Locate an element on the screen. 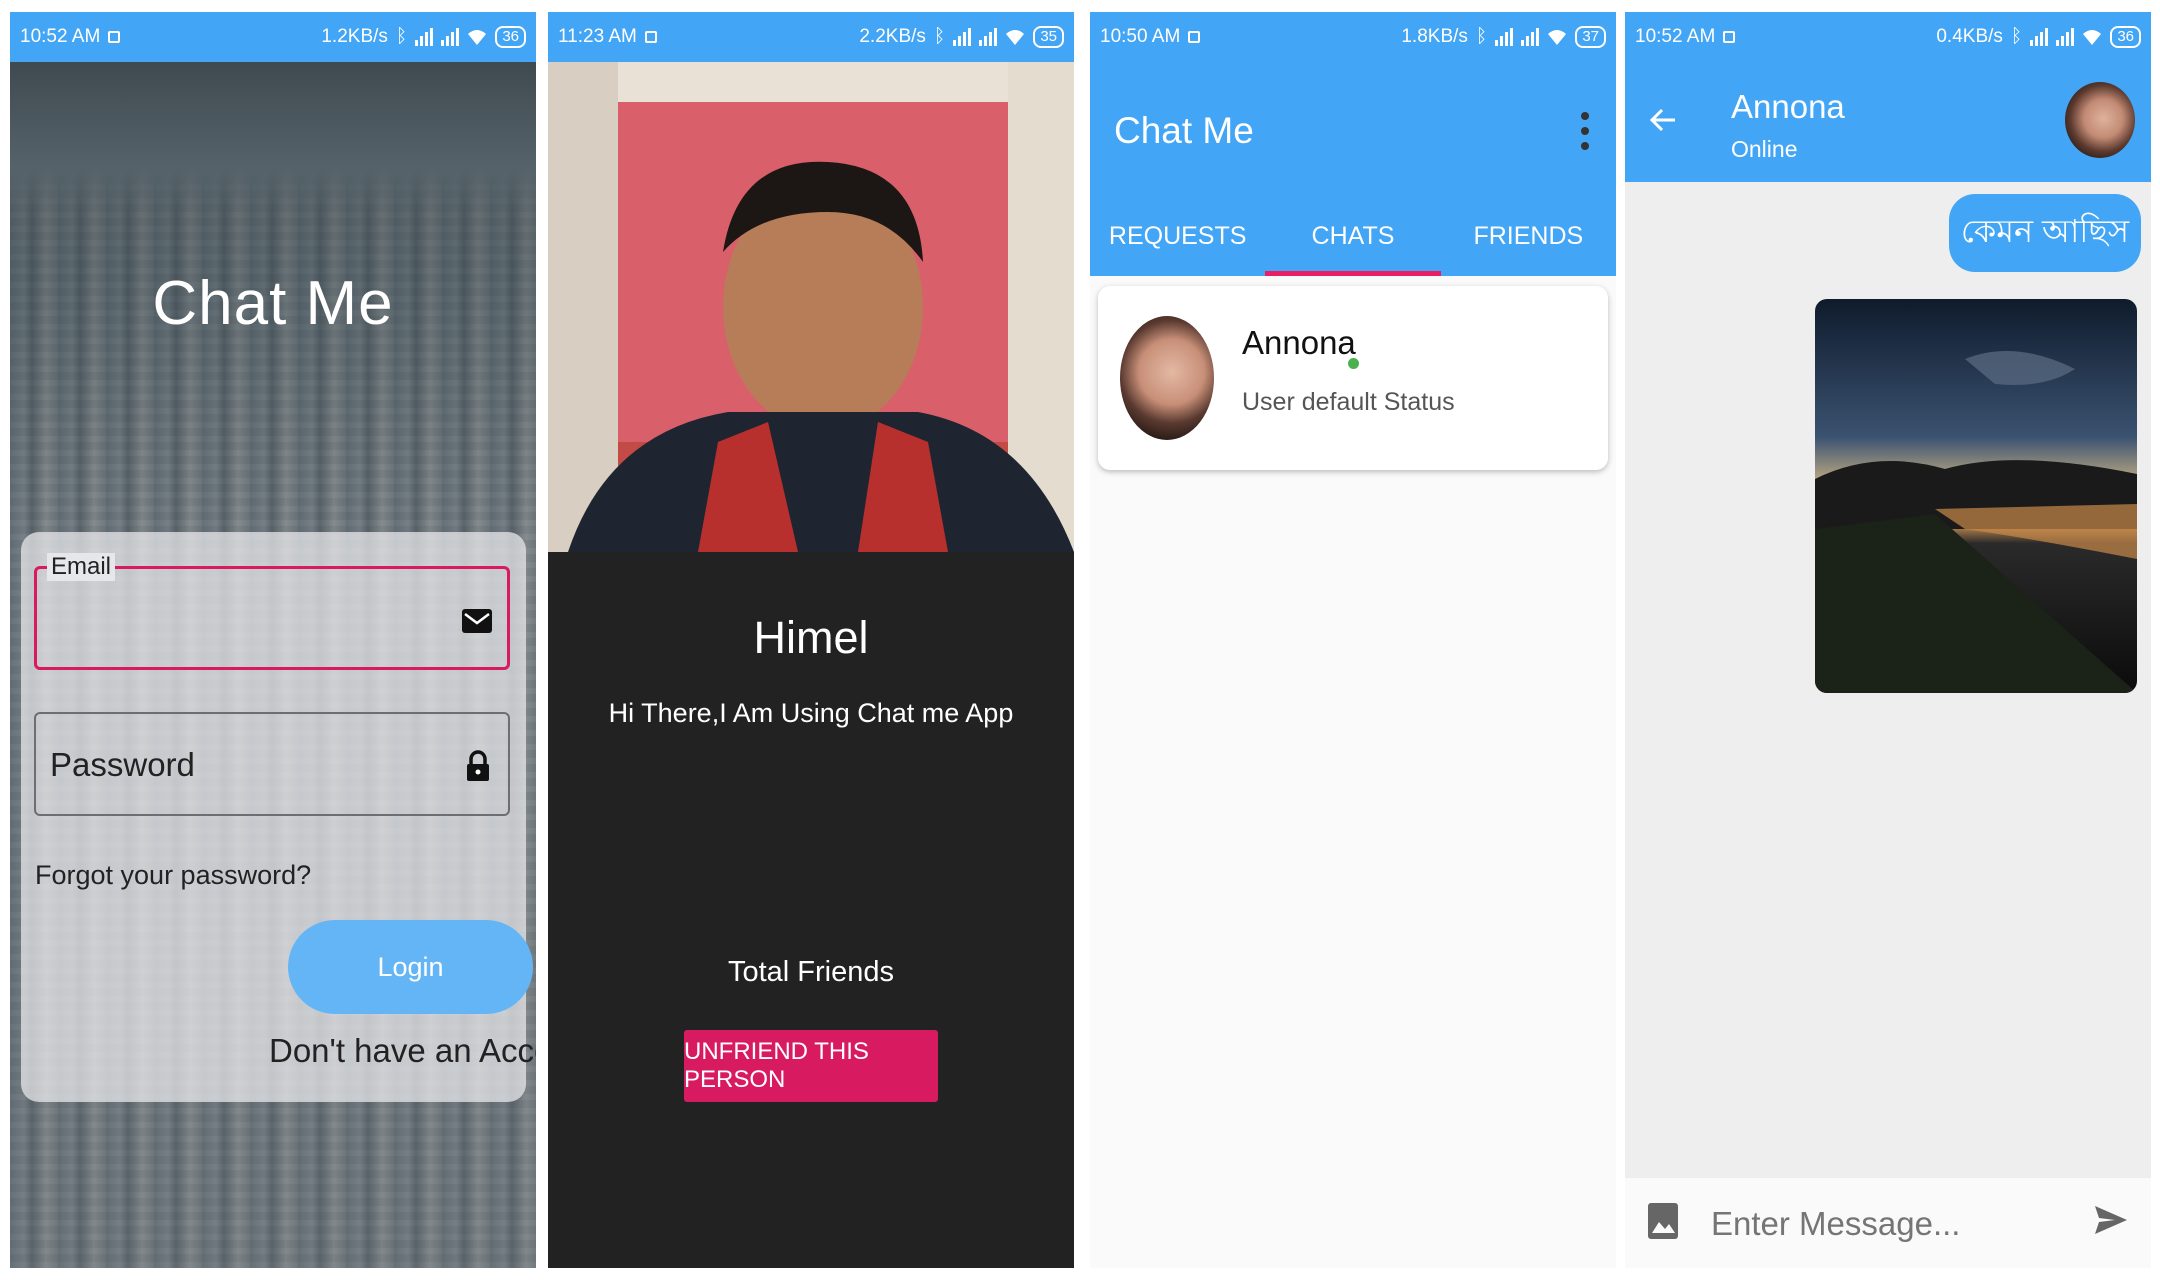 The image size is (2160, 1280). profile-photo is located at coordinates (811, 307).